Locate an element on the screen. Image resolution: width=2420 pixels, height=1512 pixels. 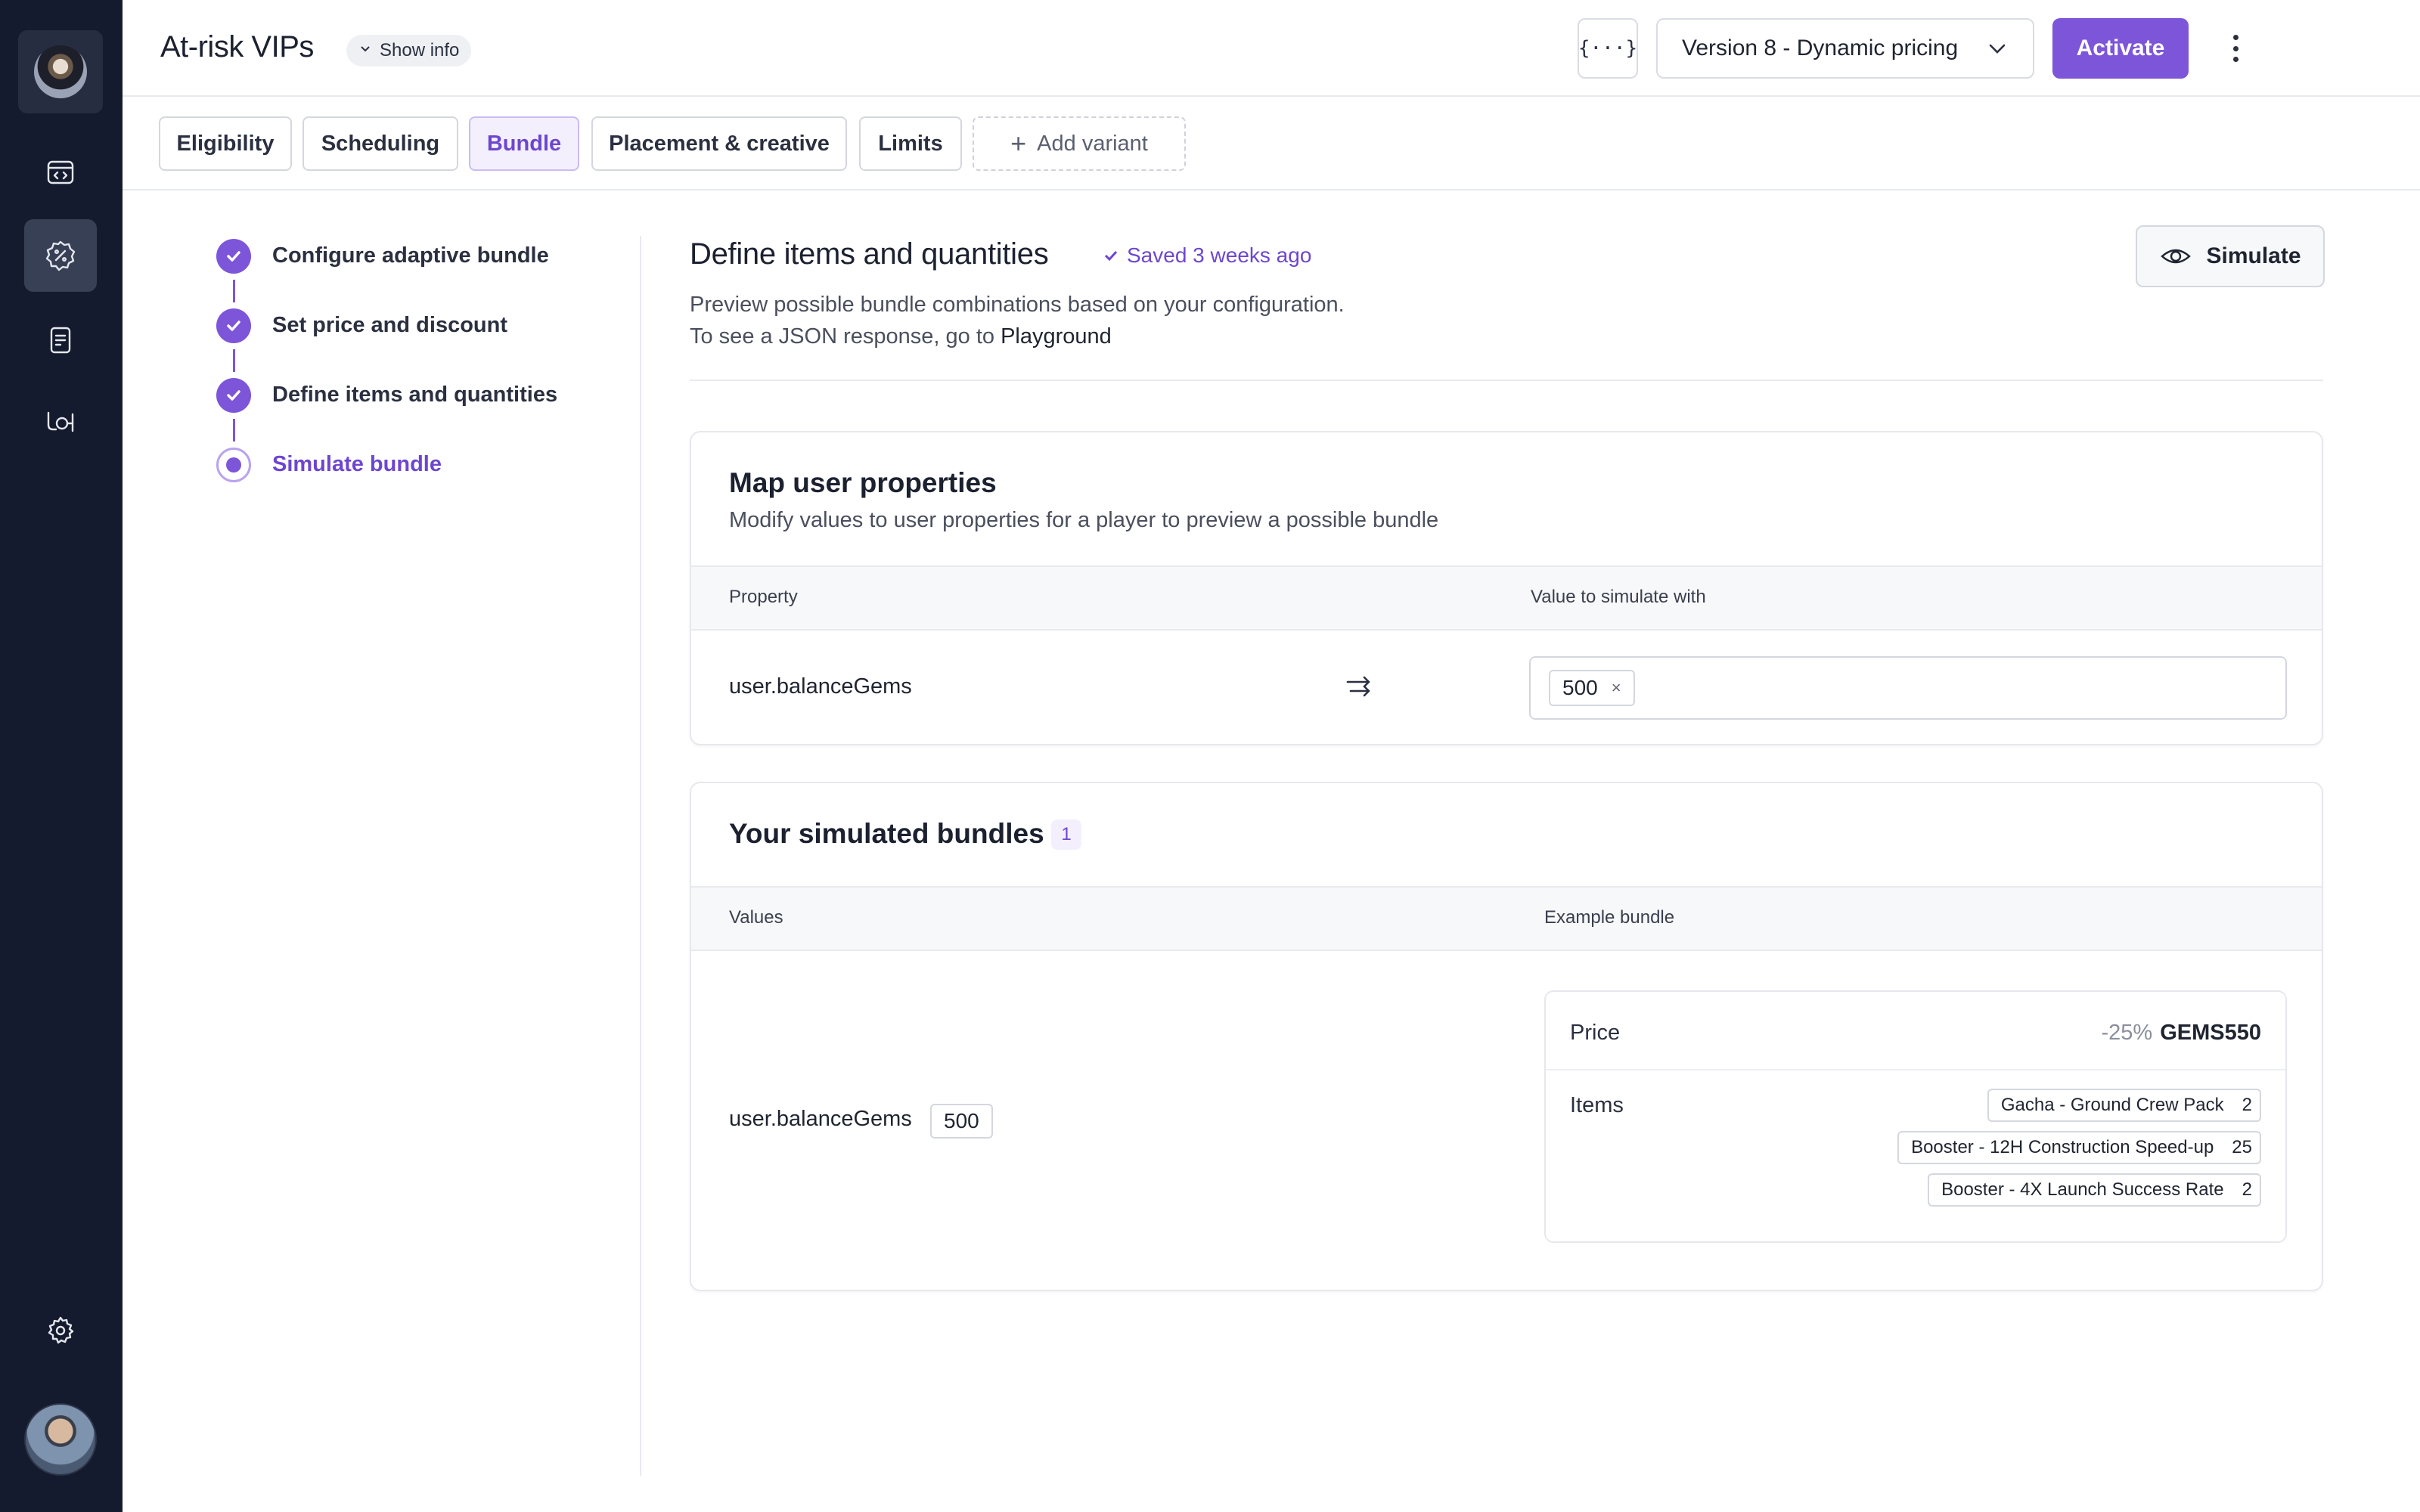
item-name: Gacha - Ground Crew Pack is located at coordinates (2112, 1105).